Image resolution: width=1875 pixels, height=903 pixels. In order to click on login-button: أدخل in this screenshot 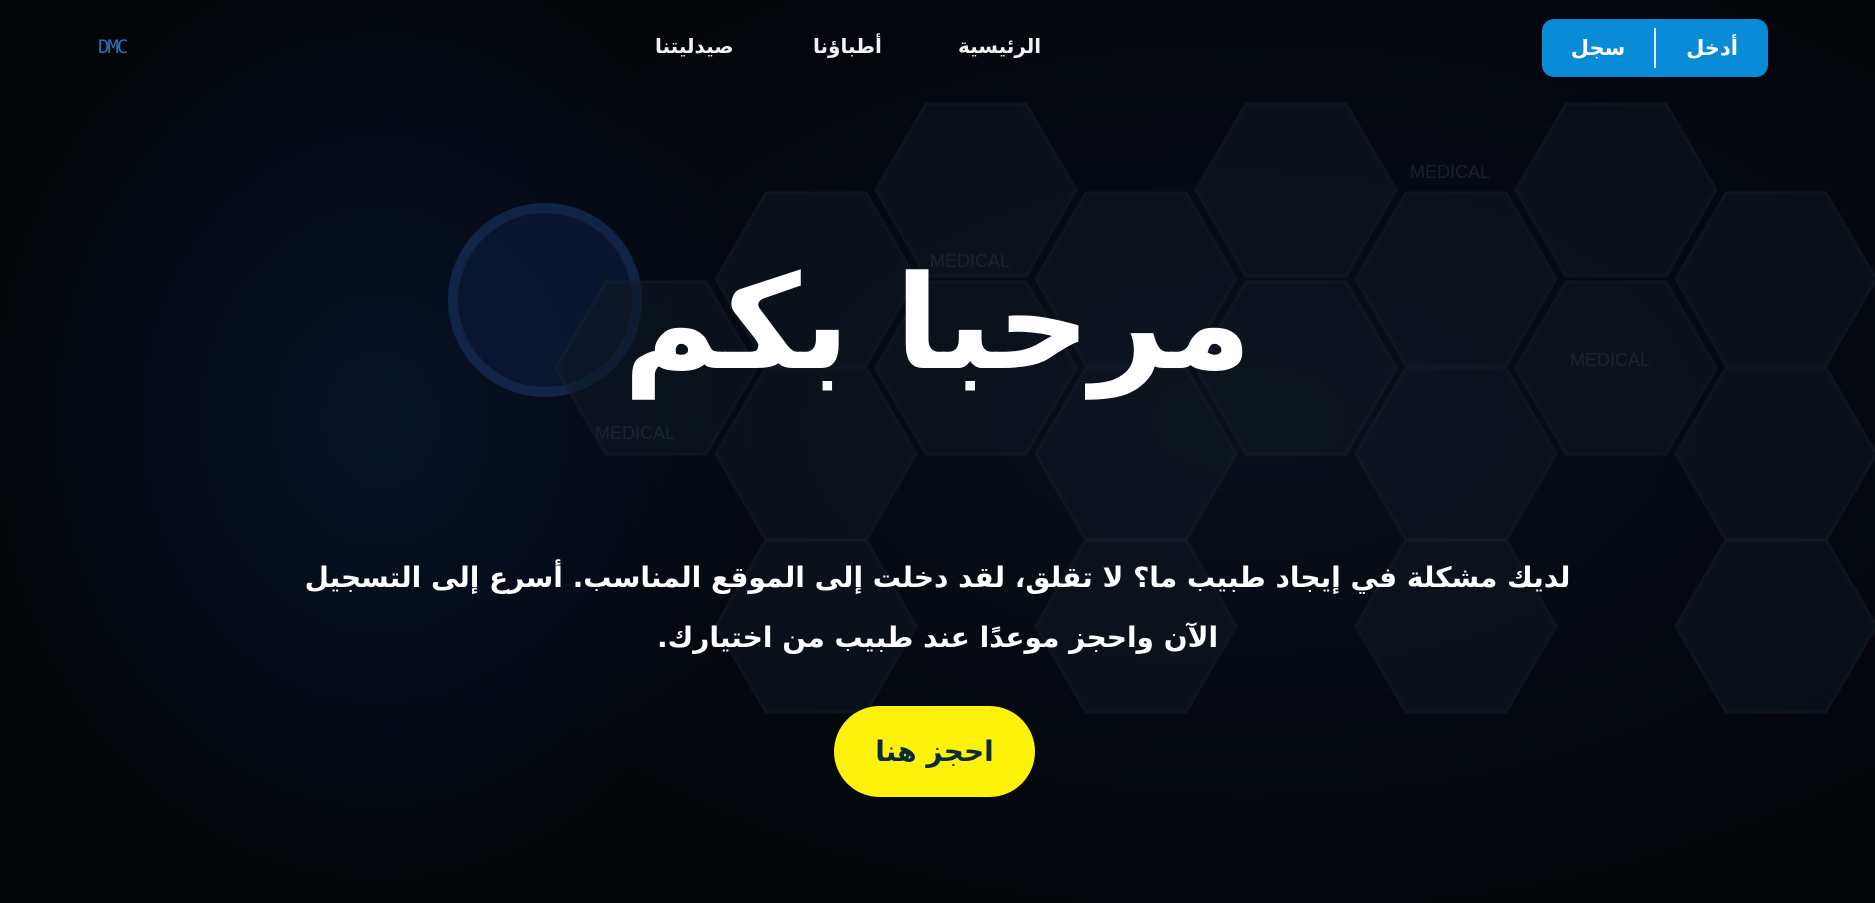, I will do `click(1712, 48)`.